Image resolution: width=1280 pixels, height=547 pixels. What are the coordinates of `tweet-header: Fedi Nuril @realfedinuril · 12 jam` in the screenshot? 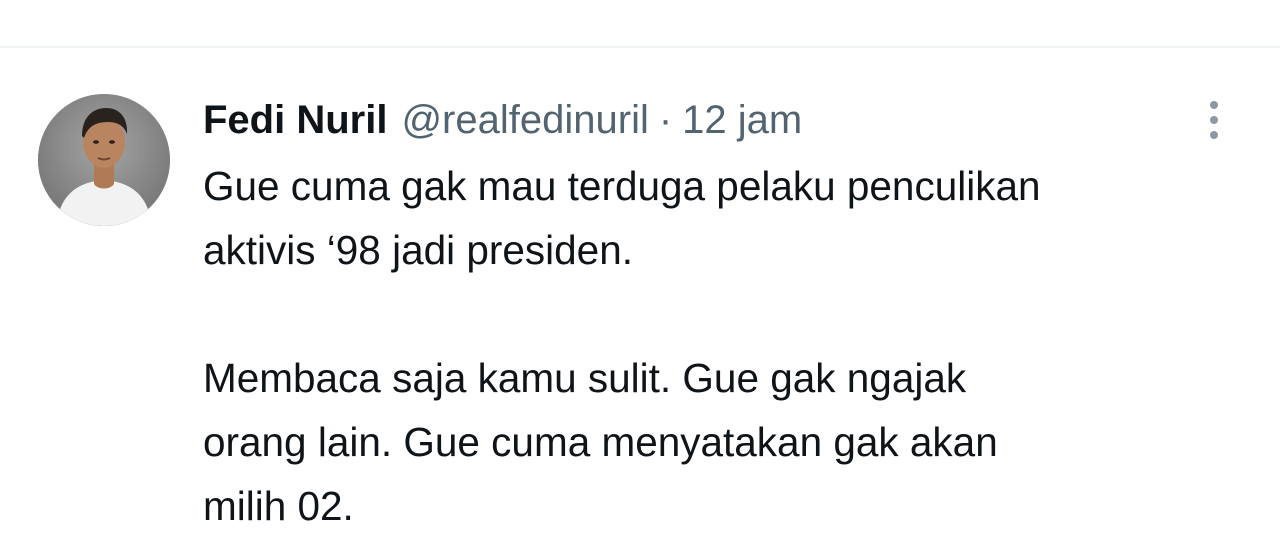 It's located at (502, 120).